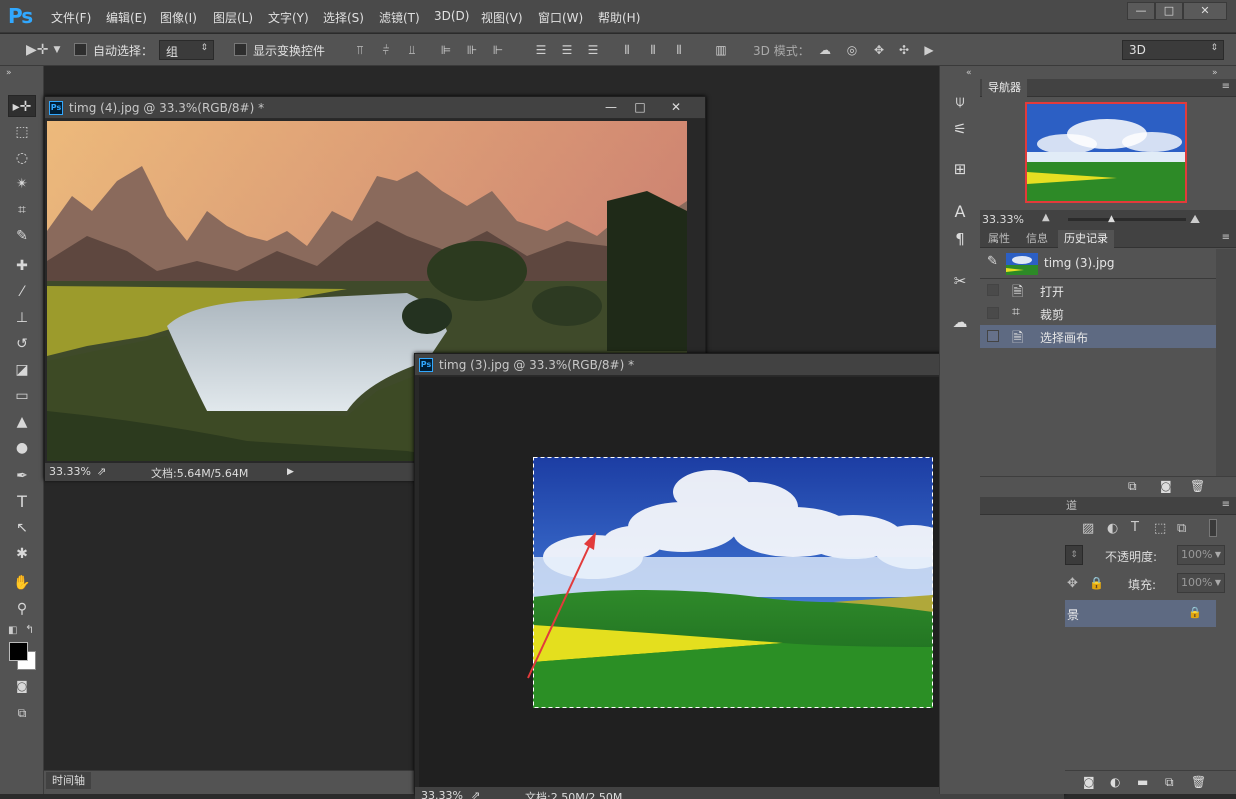 This screenshot has height=799, width=1236. What do you see at coordinates (22, 318) in the screenshot?
I see `stamp-tool-icon: ⊥` at bounding box center [22, 318].